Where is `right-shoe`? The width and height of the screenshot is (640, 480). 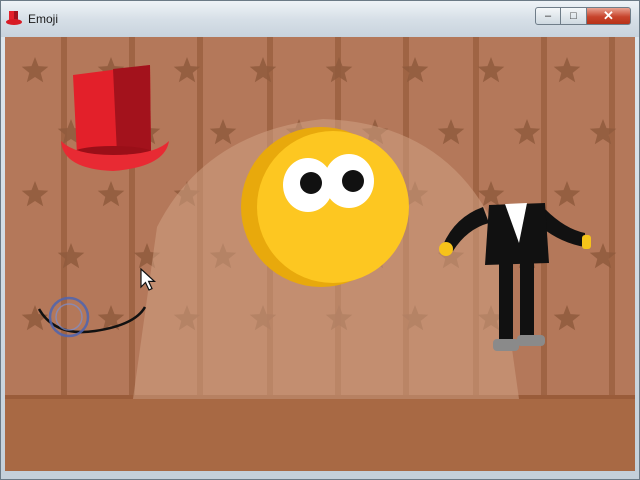 right-shoe is located at coordinates (531, 340).